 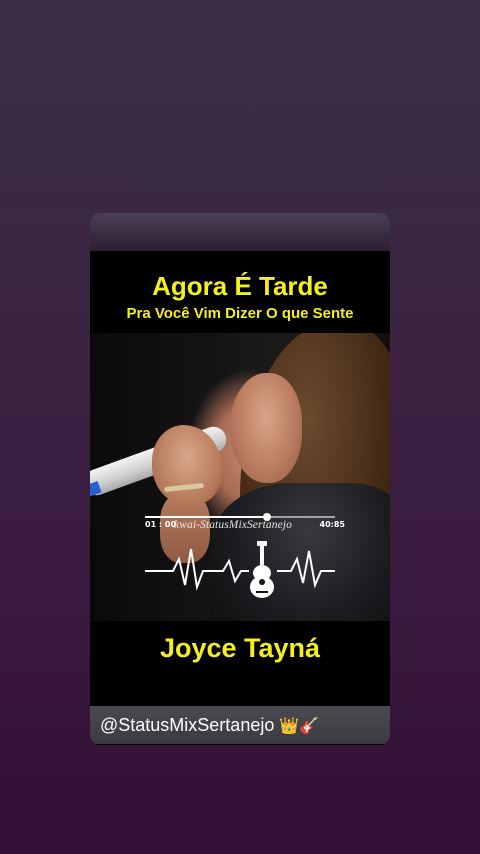 What do you see at coordinates (206, 517) in the screenshot?
I see `progress-fill` at bounding box center [206, 517].